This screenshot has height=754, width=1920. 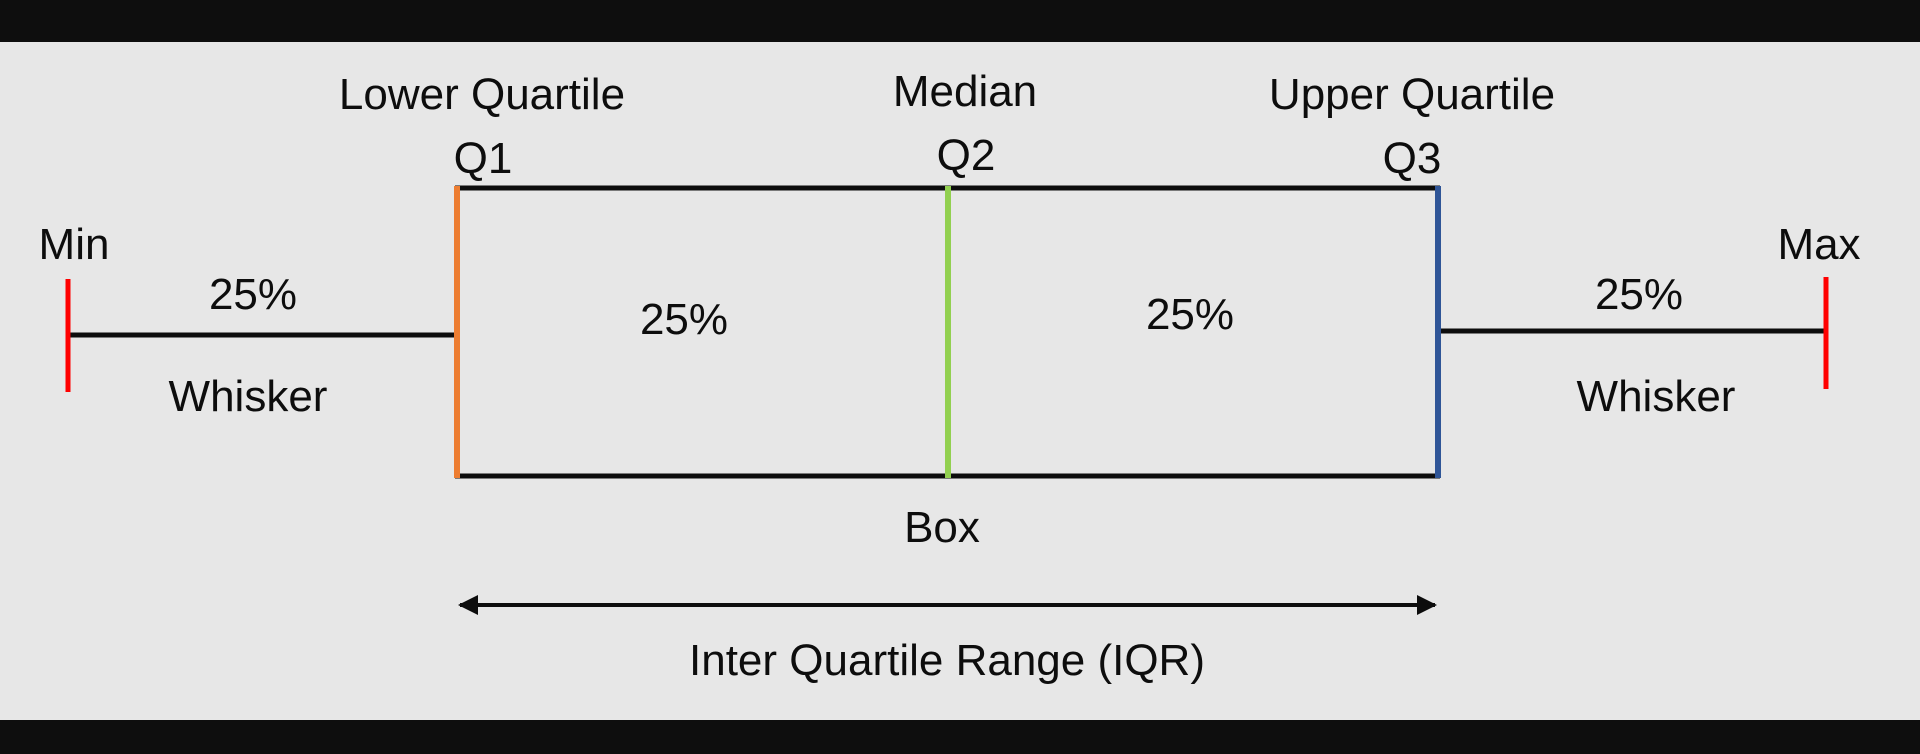 I want to click on q1-label: Q1, so click(x=483, y=158).